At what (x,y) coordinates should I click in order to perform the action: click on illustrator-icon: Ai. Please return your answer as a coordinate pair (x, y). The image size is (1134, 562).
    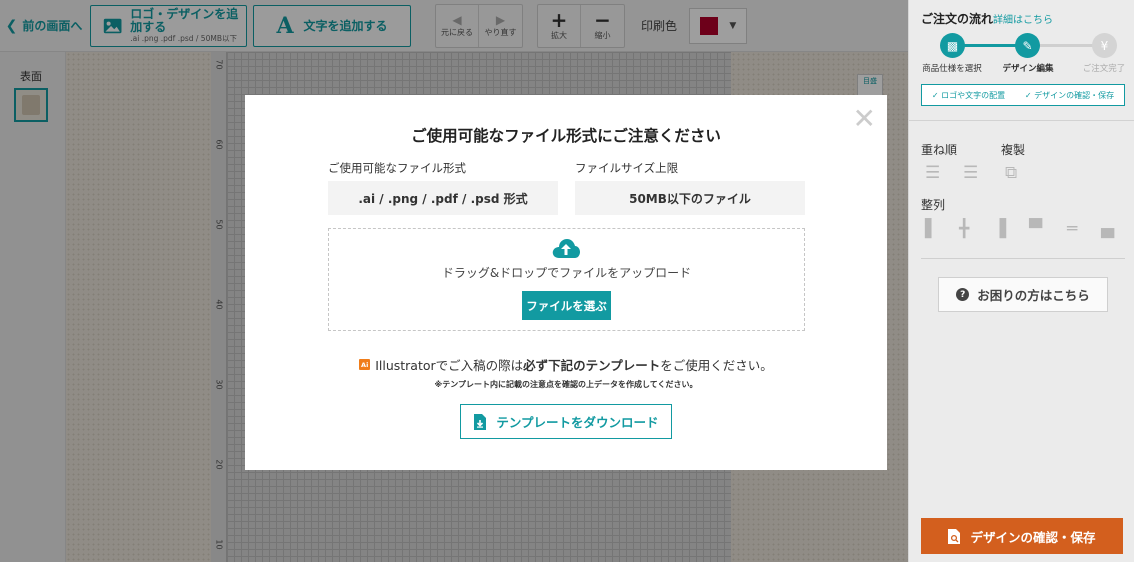
    Looking at the image, I should click on (365, 364).